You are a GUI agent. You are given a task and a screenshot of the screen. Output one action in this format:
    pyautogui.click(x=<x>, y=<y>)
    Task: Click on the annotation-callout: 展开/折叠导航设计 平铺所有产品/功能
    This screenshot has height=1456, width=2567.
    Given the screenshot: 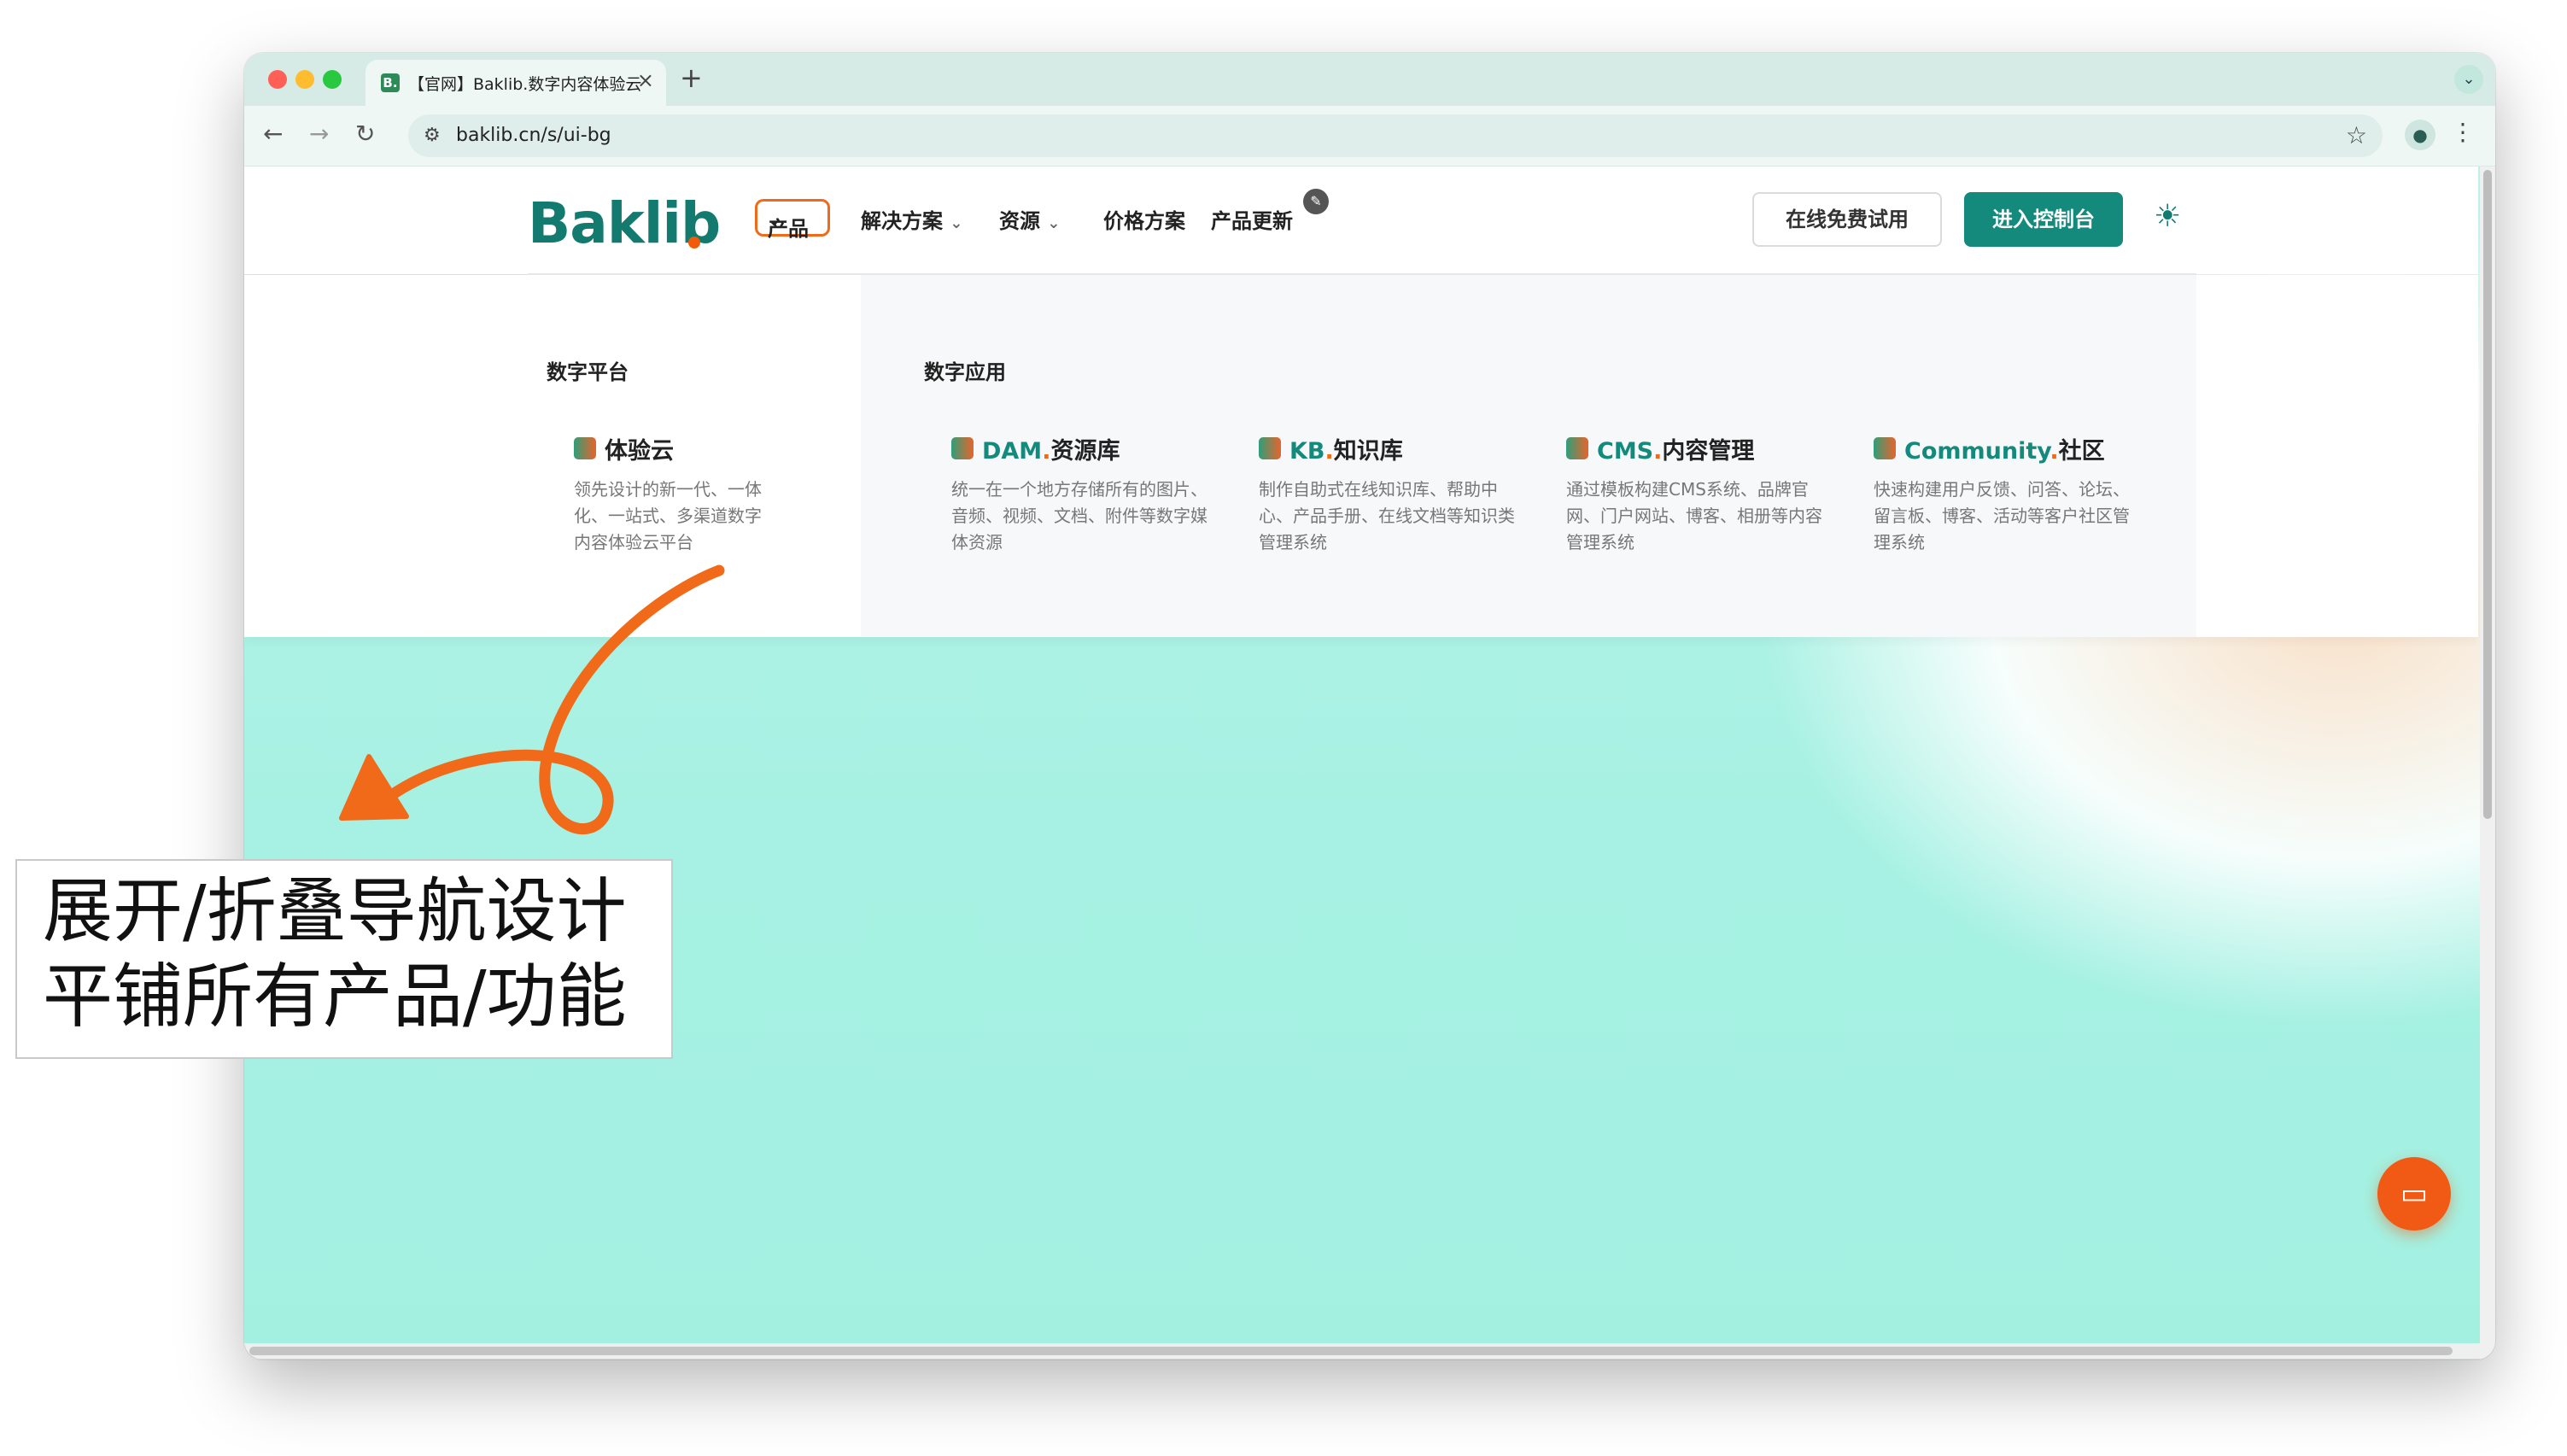 What is the action you would take?
    pyautogui.click(x=344, y=959)
    